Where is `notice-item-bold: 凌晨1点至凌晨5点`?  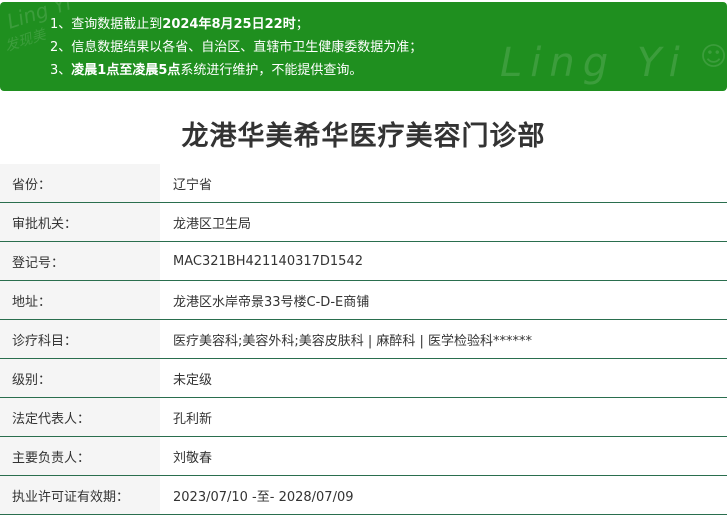
notice-item-bold: 凌晨1点至凌晨5点 is located at coordinates (126, 70).